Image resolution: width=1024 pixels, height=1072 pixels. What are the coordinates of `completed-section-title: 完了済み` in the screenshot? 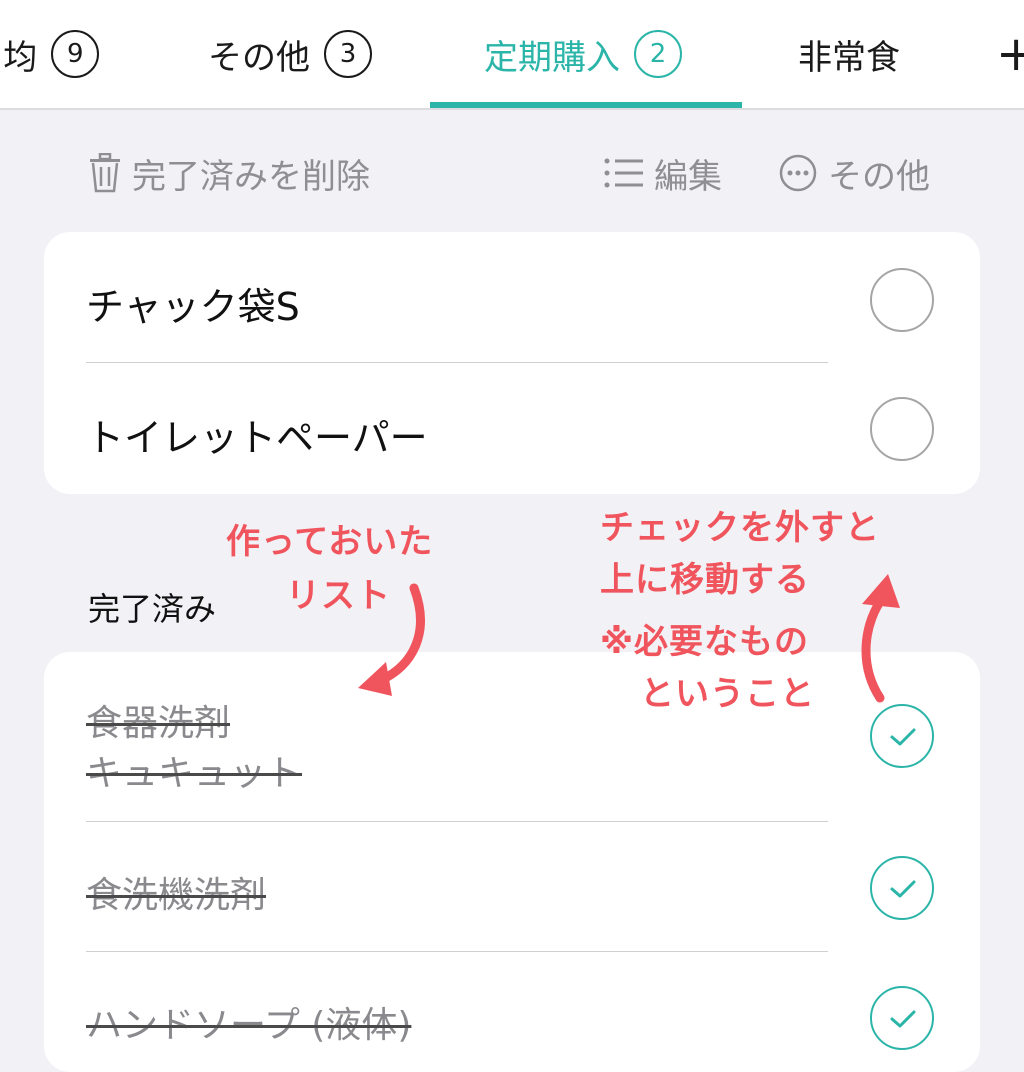 It's located at (152, 609).